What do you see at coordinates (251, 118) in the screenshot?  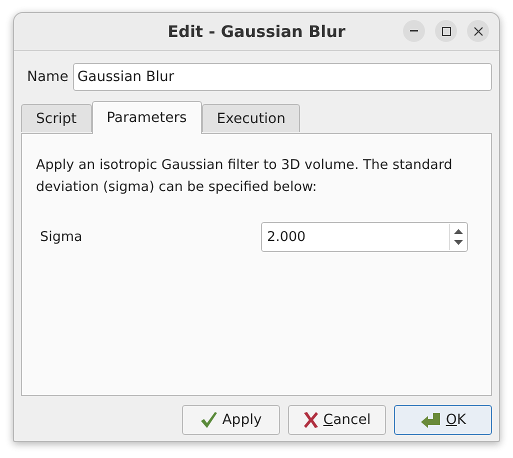 I see `tab: Execution` at bounding box center [251, 118].